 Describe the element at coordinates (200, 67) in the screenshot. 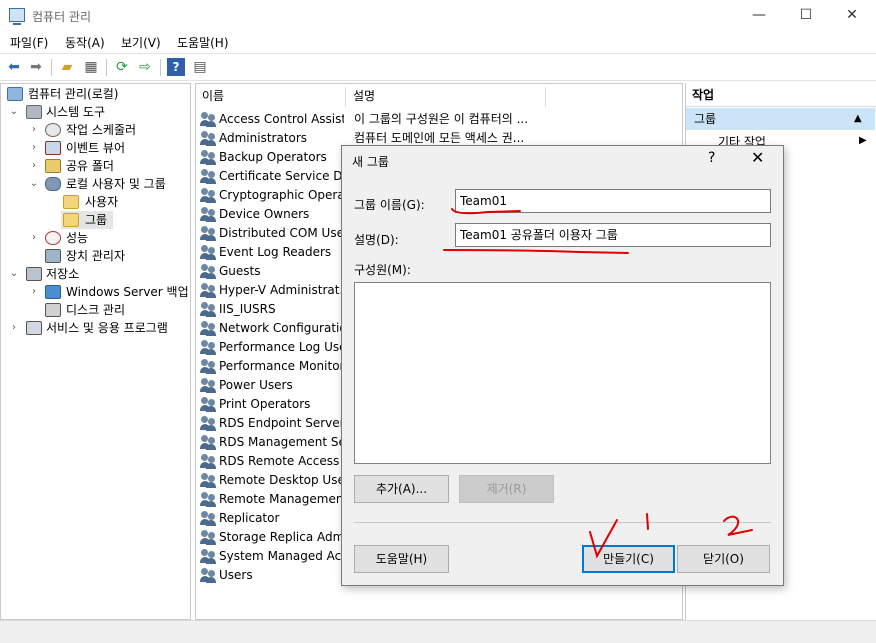

I see `console-view-icon: ▤` at that location.